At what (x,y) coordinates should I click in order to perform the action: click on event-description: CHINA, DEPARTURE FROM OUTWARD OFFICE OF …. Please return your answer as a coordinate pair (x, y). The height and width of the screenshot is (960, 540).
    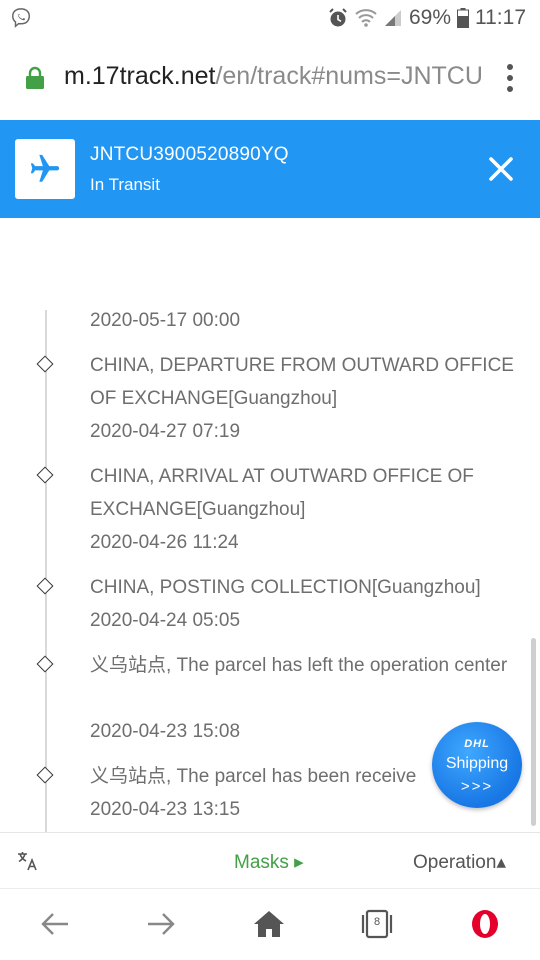
    Looking at the image, I should click on (302, 382).